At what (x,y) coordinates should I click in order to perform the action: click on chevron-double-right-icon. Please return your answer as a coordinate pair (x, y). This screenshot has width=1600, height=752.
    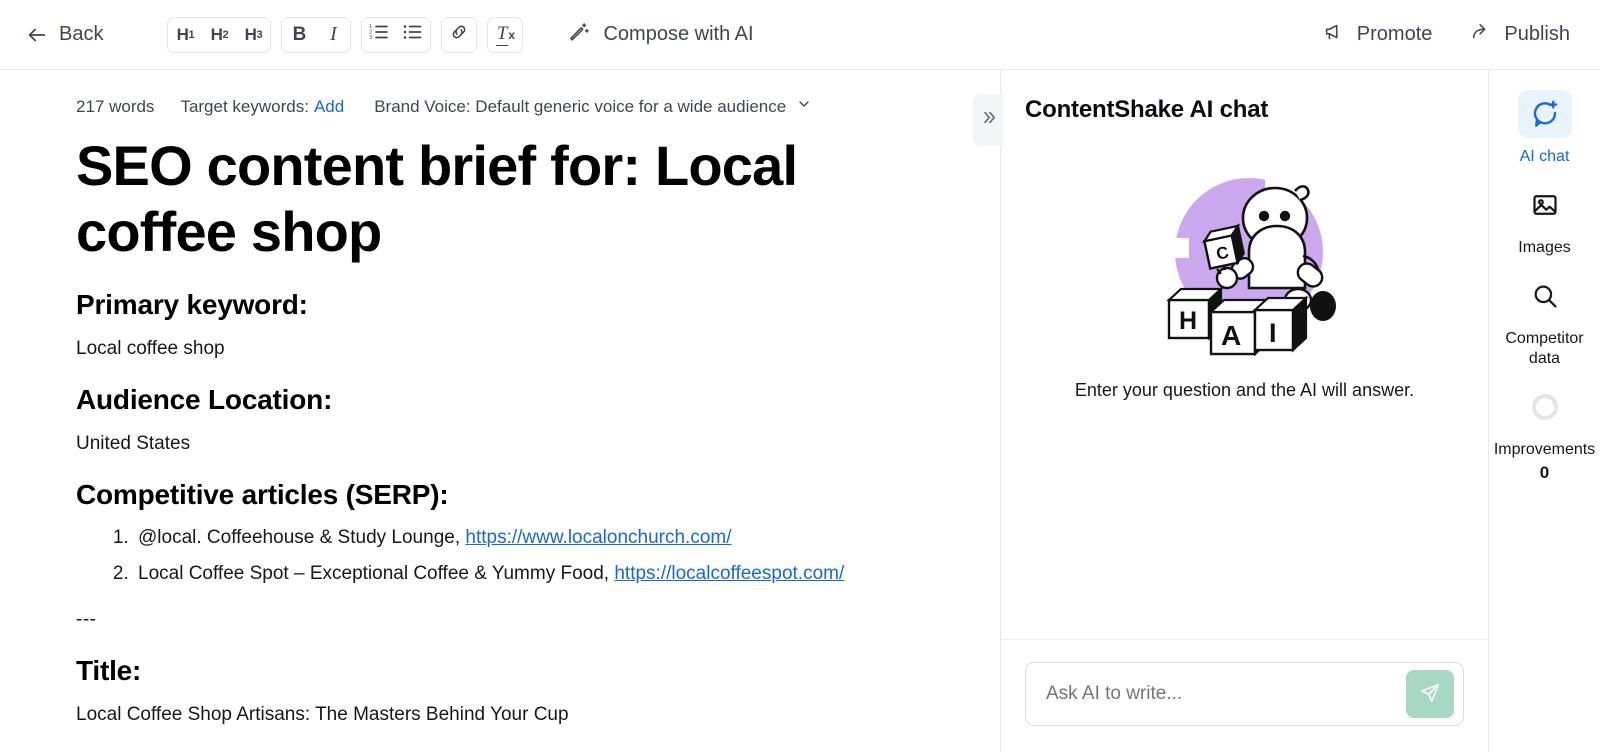
    Looking at the image, I should click on (988, 120).